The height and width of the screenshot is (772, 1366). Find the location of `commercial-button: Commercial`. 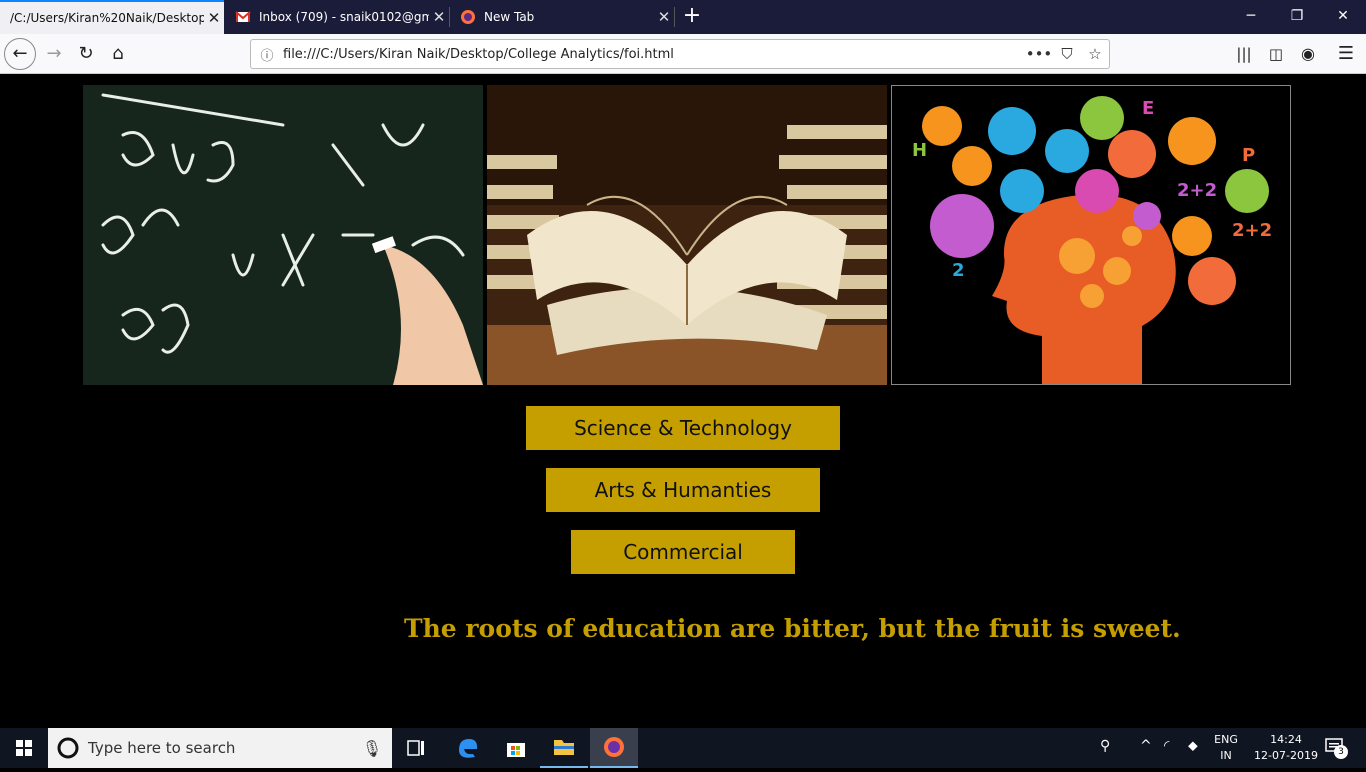

commercial-button: Commercial is located at coordinates (683, 552).